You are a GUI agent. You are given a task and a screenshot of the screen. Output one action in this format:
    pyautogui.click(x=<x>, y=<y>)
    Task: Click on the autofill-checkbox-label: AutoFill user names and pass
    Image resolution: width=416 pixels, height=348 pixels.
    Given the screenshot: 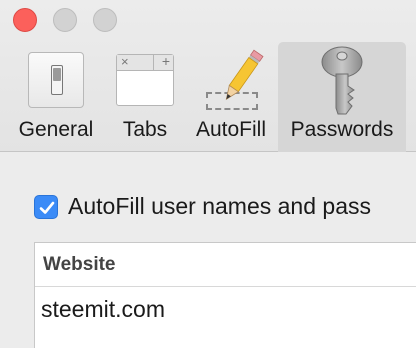 What is the action you would take?
    pyautogui.click(x=219, y=206)
    